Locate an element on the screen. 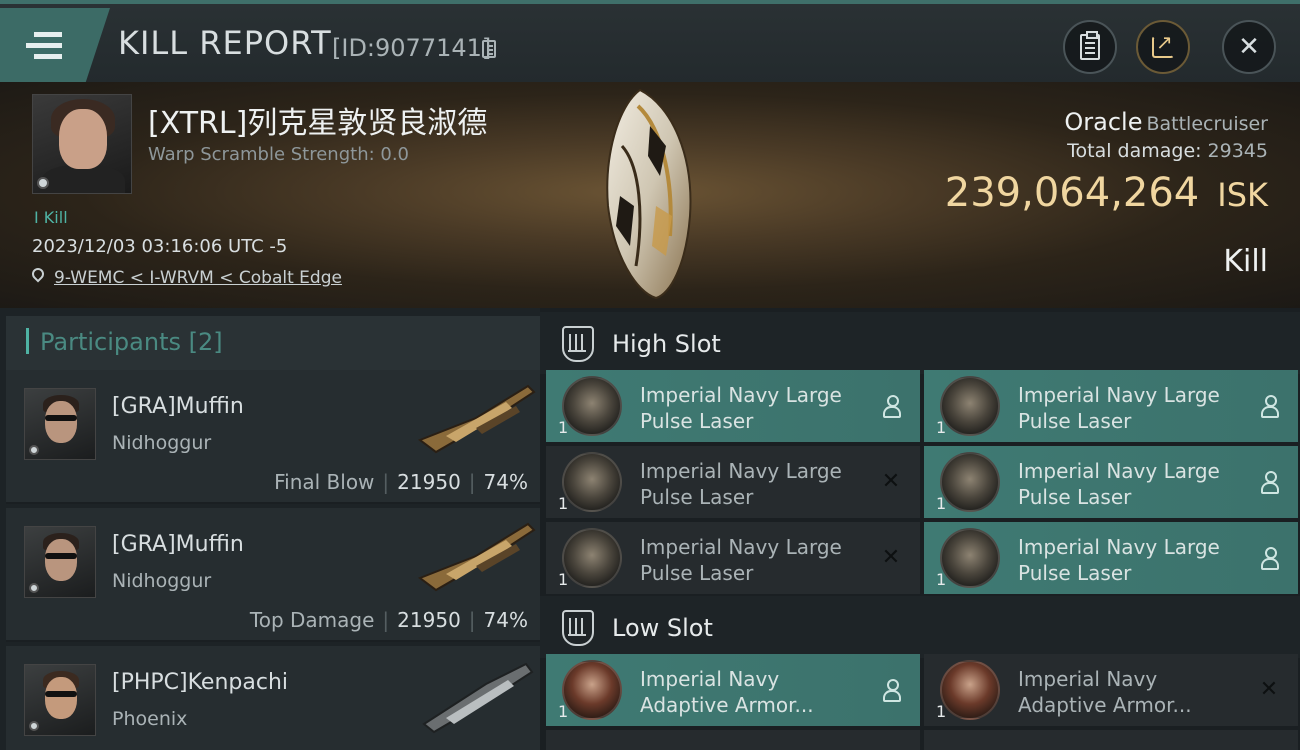  participant-stats: Final Blow | 21950 | 74% is located at coordinates (401, 482).